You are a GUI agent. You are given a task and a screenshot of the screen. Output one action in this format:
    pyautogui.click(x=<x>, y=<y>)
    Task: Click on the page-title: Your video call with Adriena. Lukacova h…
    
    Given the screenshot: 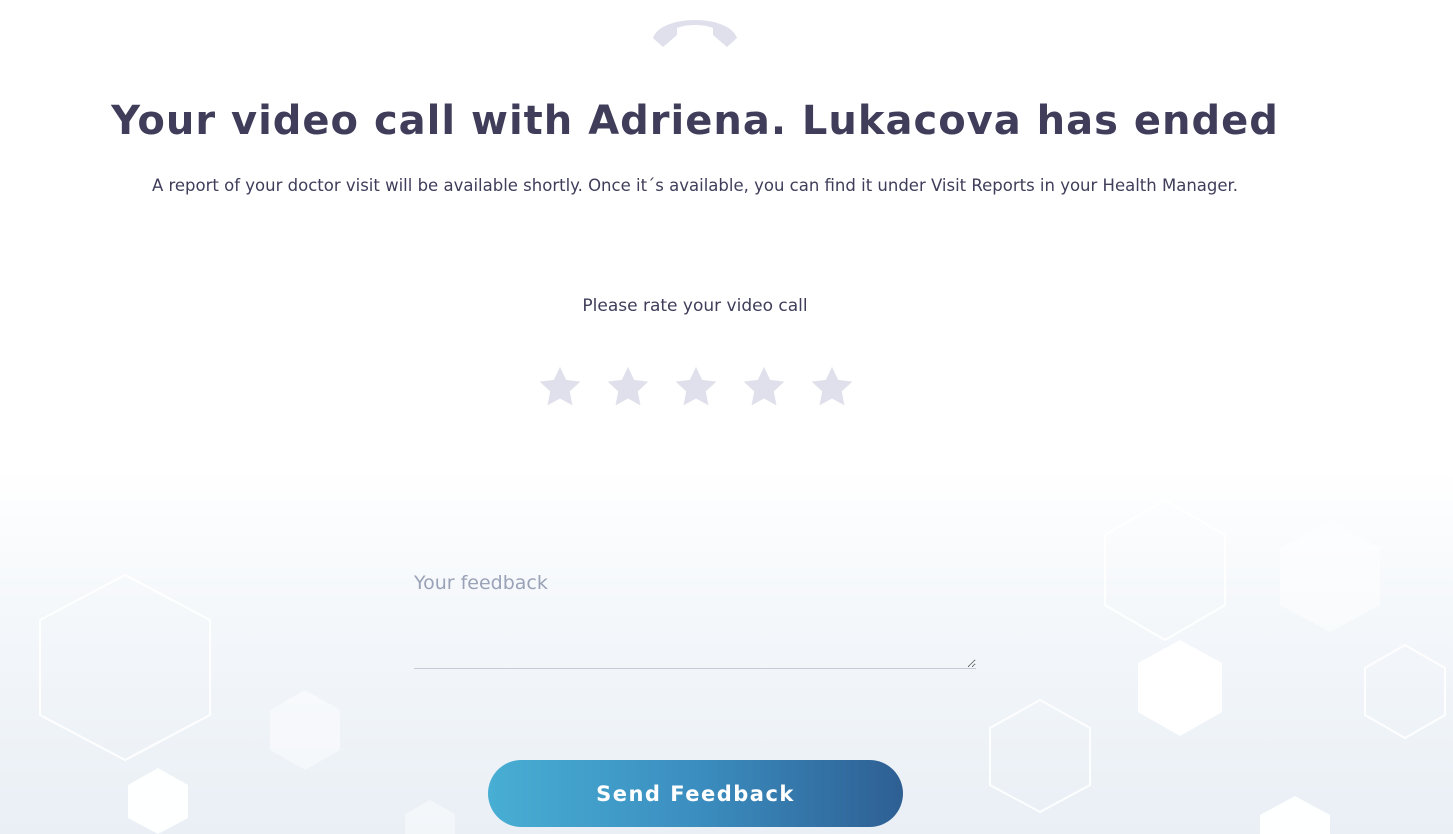 What is the action you would take?
    pyautogui.click(x=695, y=121)
    